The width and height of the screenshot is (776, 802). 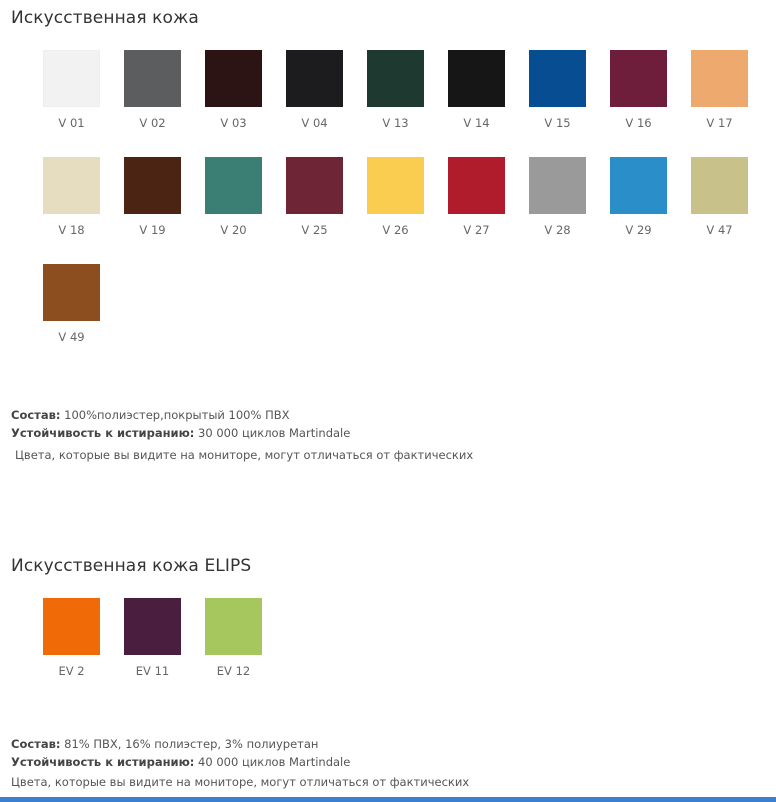 I want to click on swatch-item: V 19, so click(x=152, y=210).